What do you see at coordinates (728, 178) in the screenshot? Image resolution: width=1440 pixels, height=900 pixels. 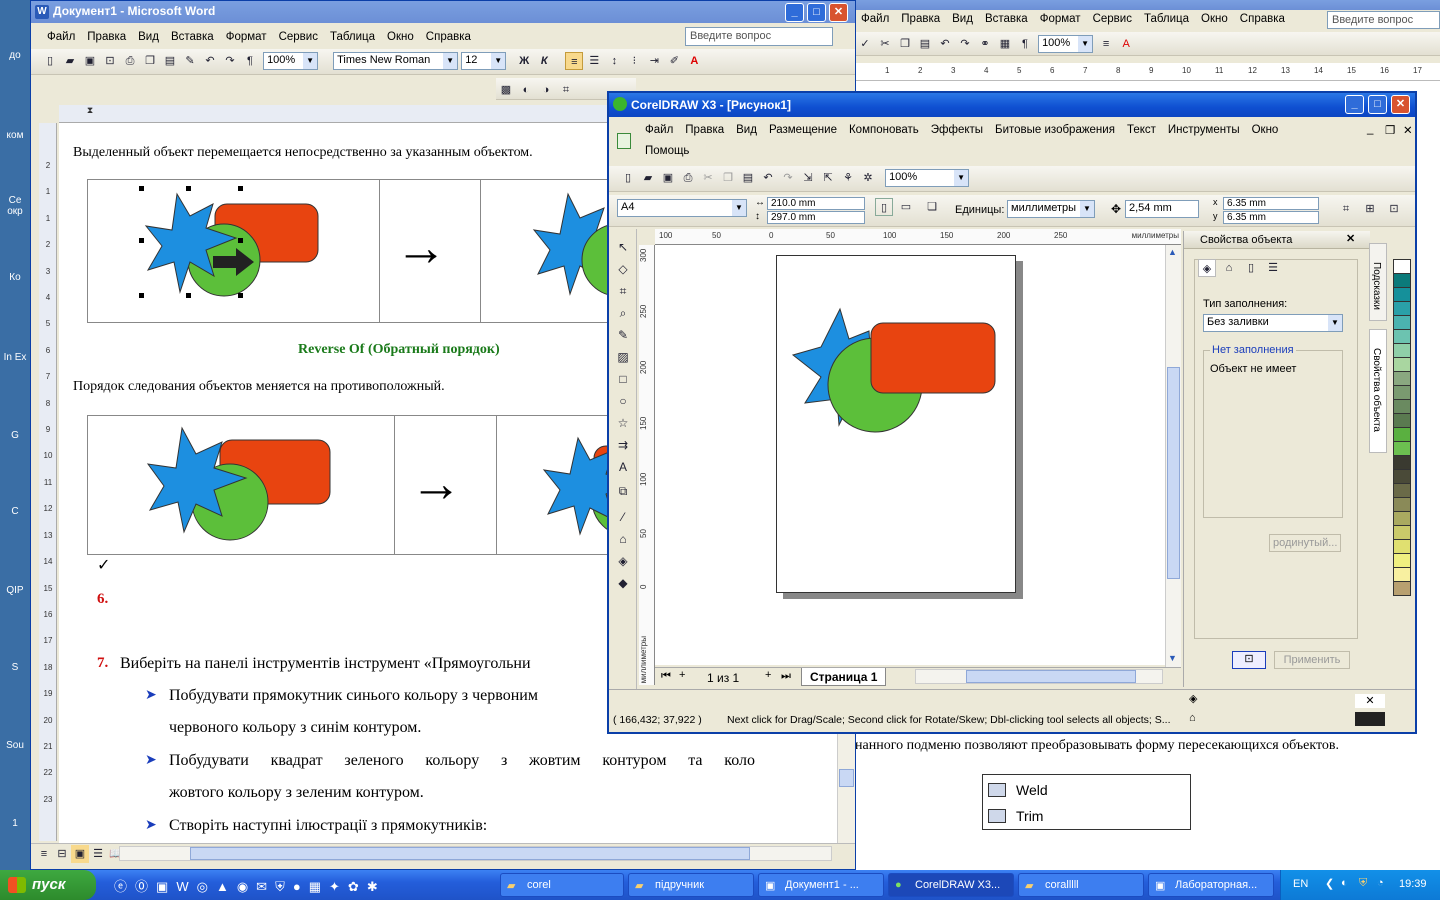 I see `copy-icon: ❐` at bounding box center [728, 178].